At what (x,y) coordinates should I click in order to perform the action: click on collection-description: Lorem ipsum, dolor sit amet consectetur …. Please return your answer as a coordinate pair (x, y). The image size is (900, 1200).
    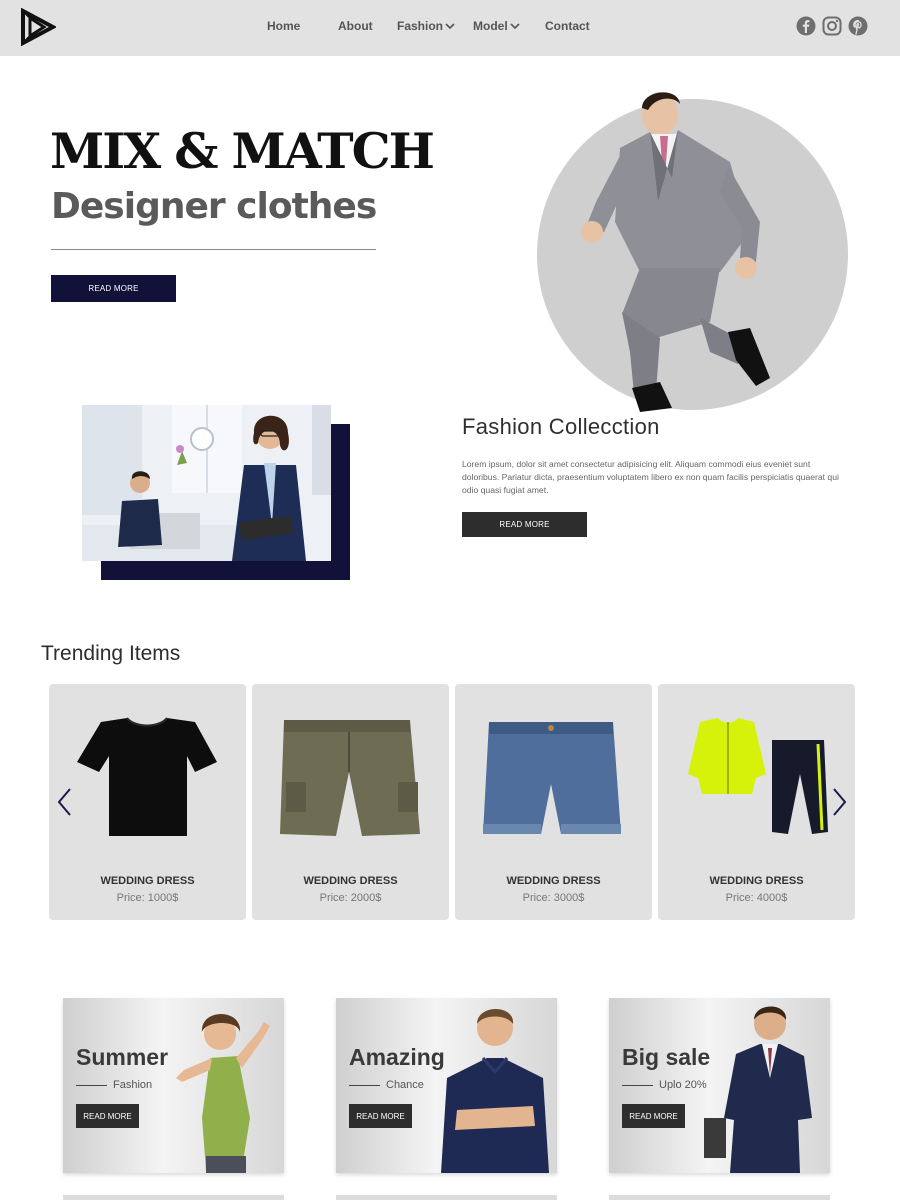
    Looking at the image, I should click on (650, 477).